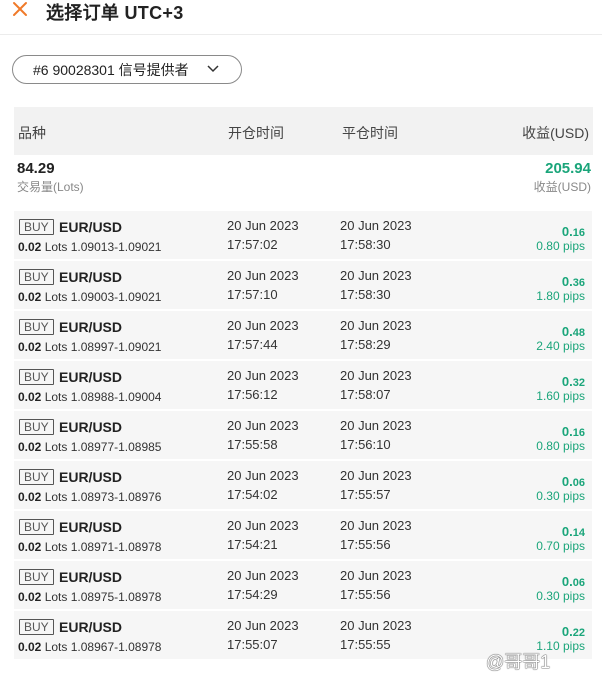  What do you see at coordinates (365, 494) in the screenshot?
I see `close-time: 17:55:57` at bounding box center [365, 494].